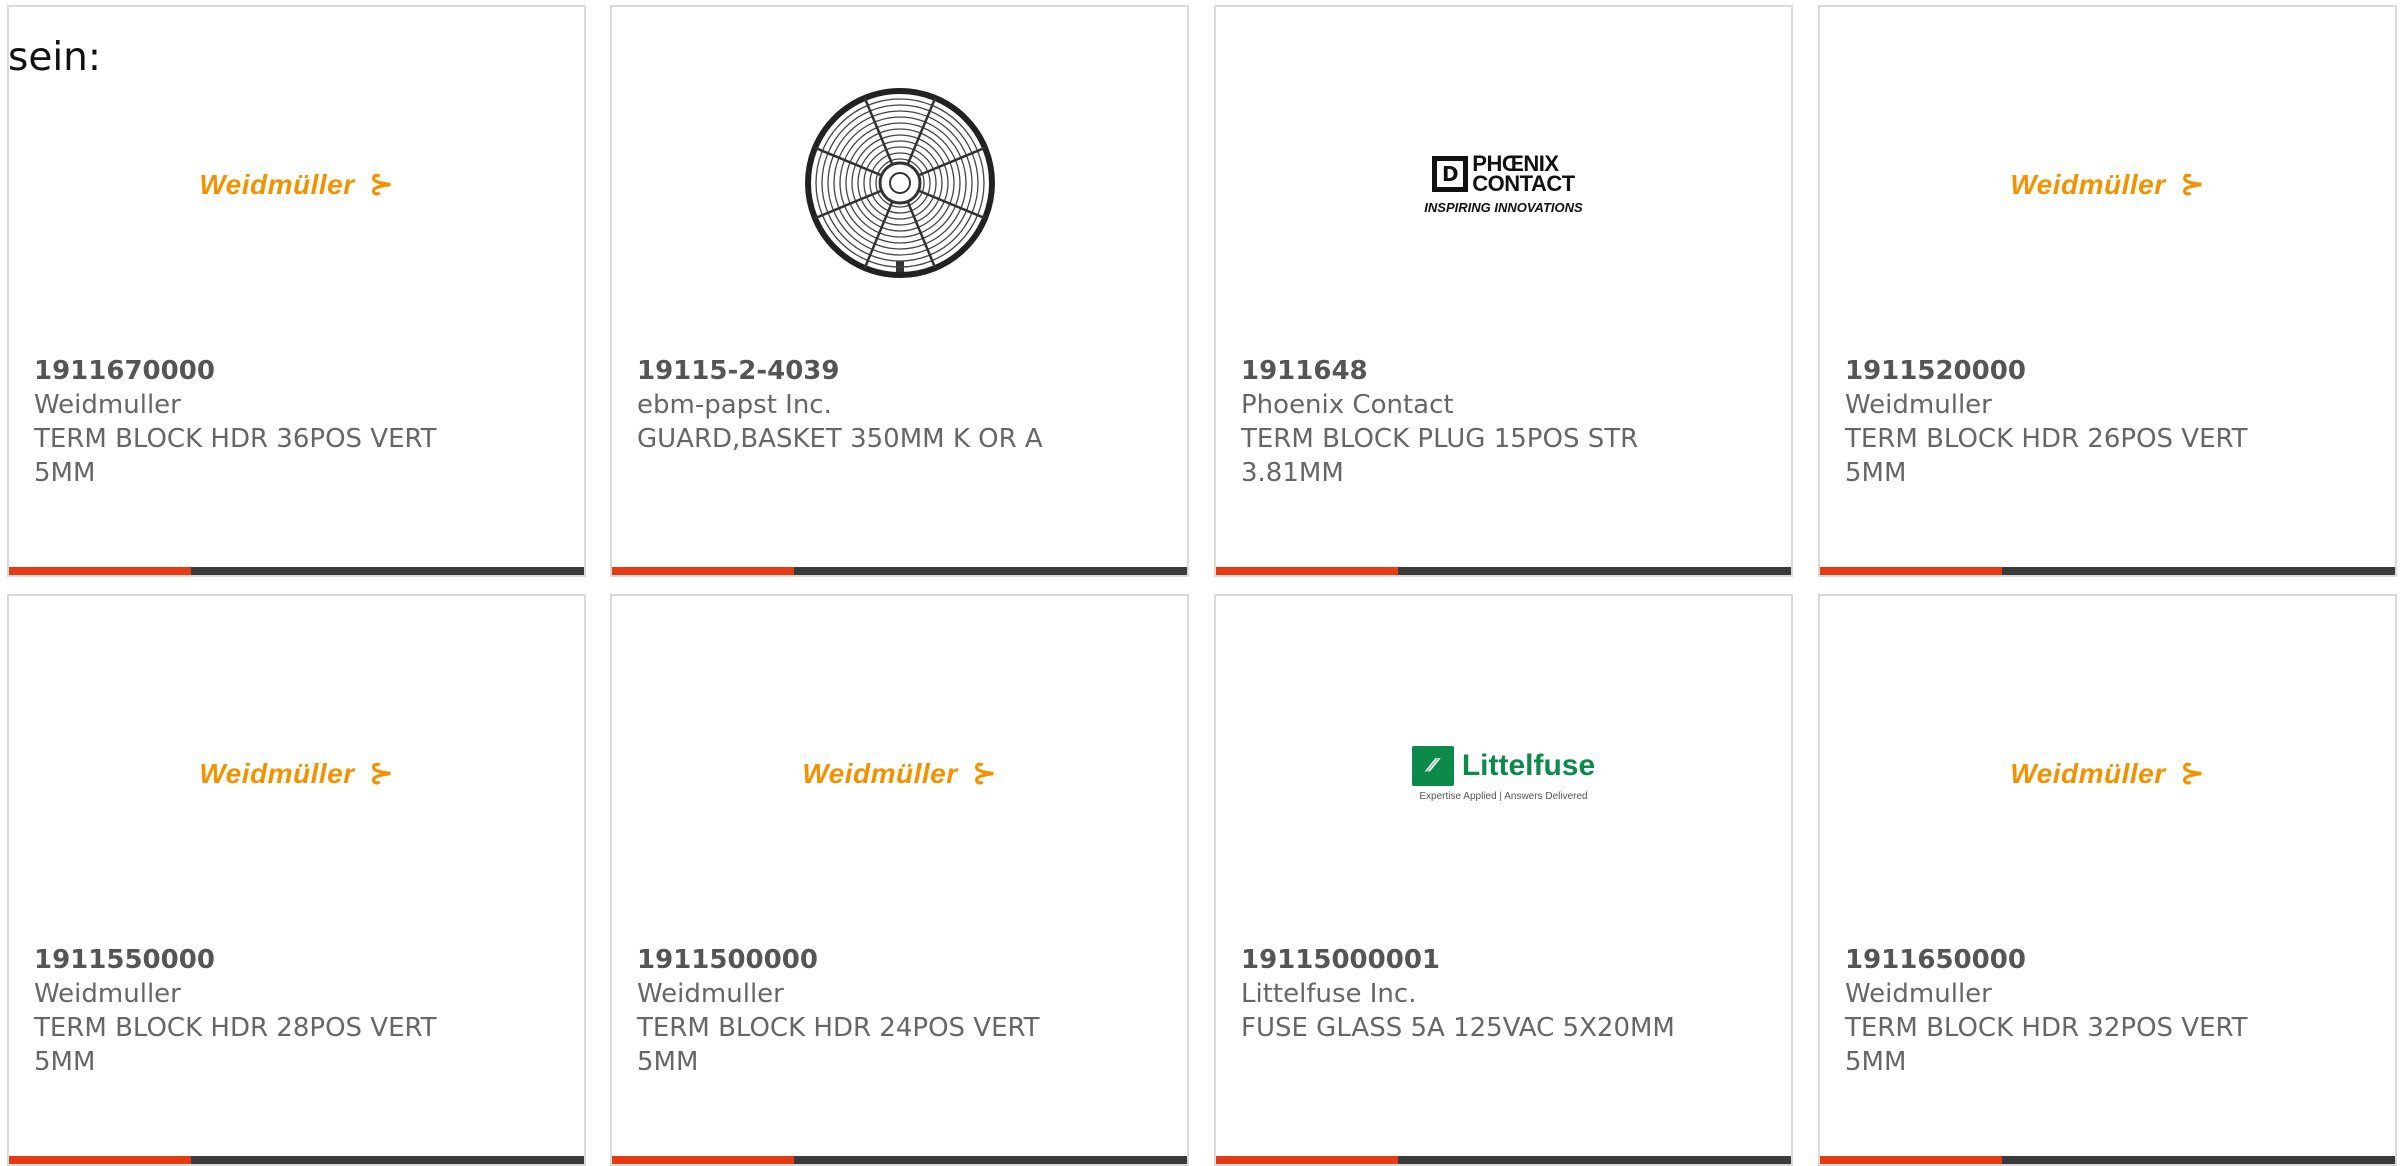 The image size is (2407, 1166). I want to click on product-image: D PHŒNIX CONTACT INSPIRING INNOVATIONS, so click(1503, 184).